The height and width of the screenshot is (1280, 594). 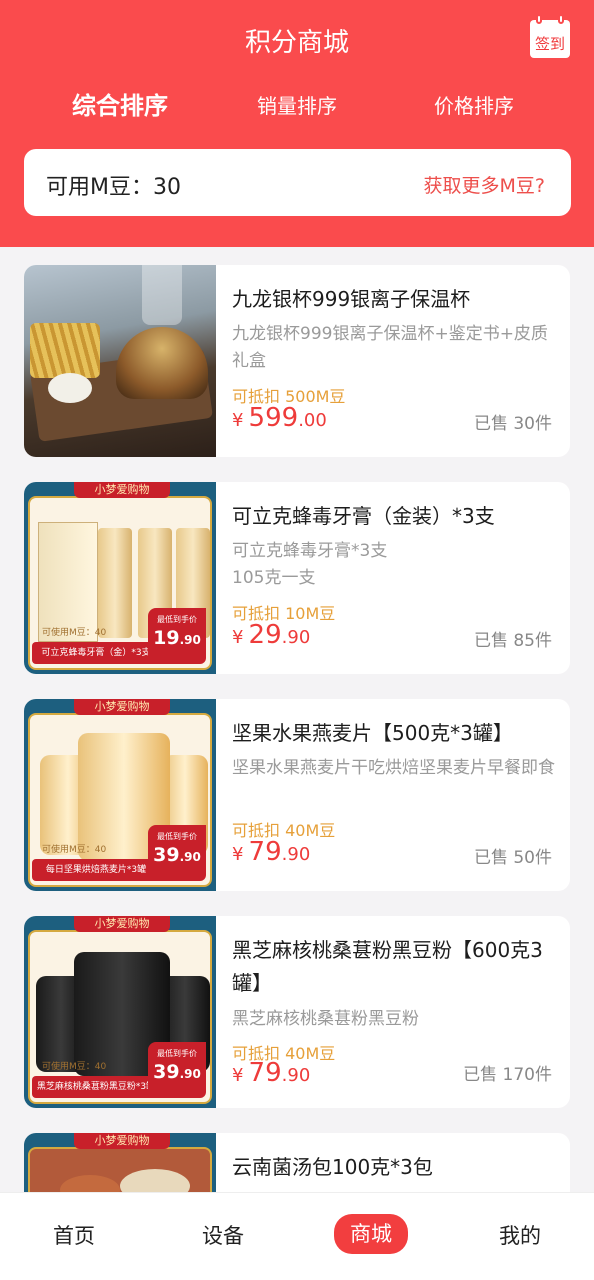 I want to click on nav-profile: 我的, so click(x=520, y=1236).